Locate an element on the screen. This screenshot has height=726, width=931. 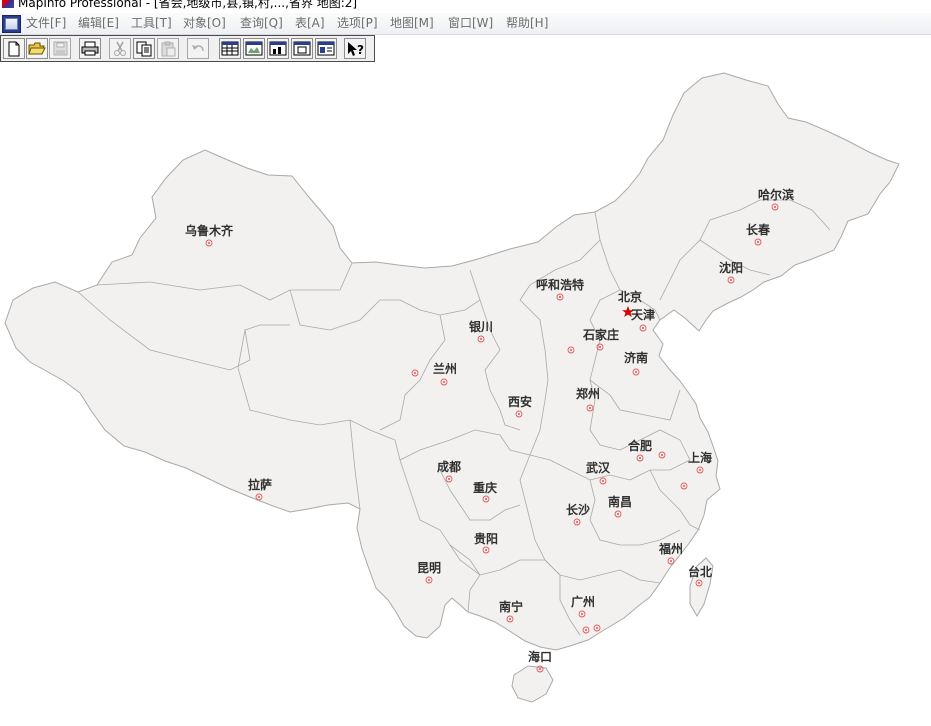
new-document-icon is located at coordinates (14, 48).